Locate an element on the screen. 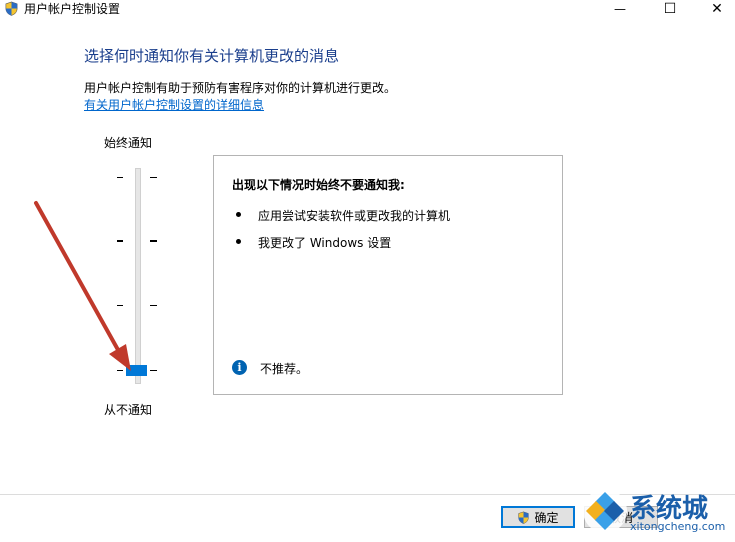 This screenshot has width=735, height=542. annotation-arrow is located at coordinates (82, 286).